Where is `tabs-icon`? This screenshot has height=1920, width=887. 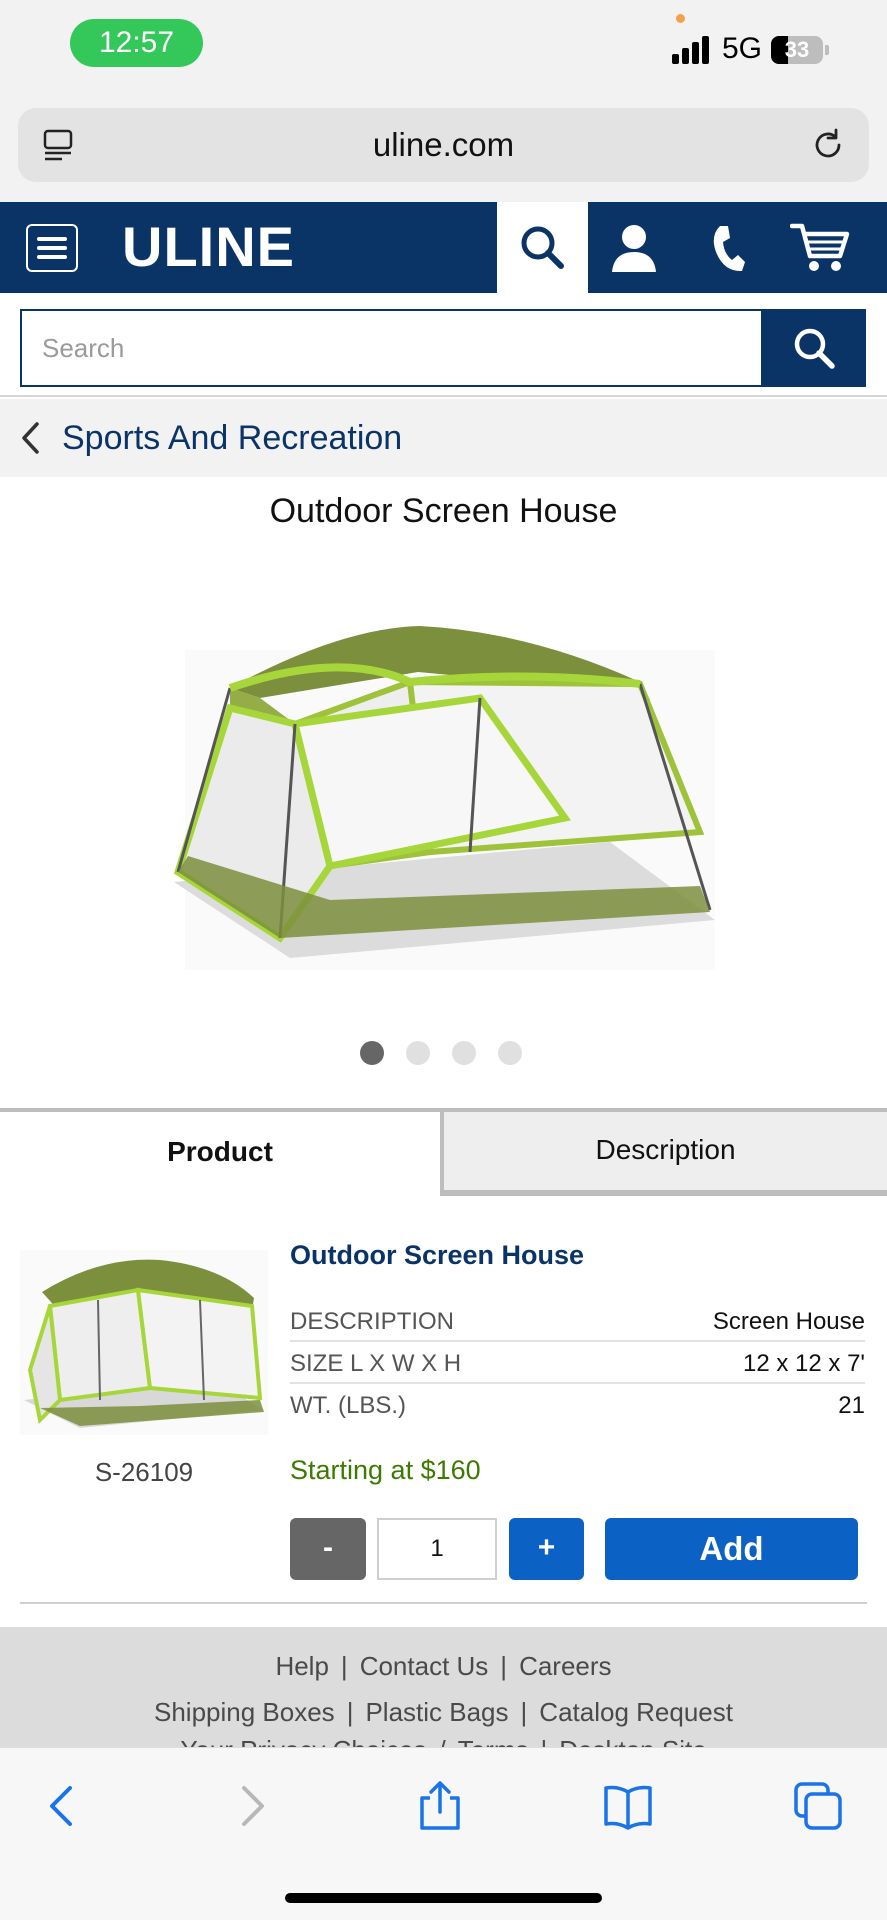 tabs-icon is located at coordinates (818, 1806).